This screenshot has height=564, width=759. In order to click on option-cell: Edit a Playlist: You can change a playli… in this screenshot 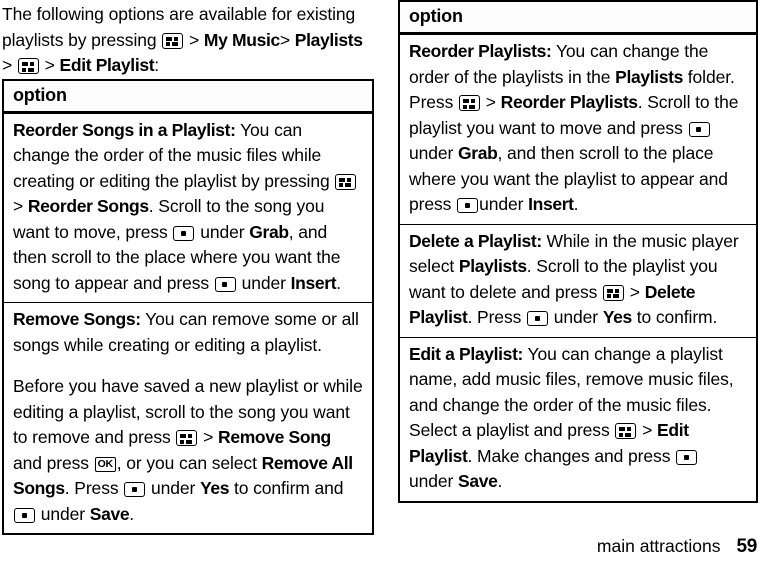, I will do `click(578, 419)`.